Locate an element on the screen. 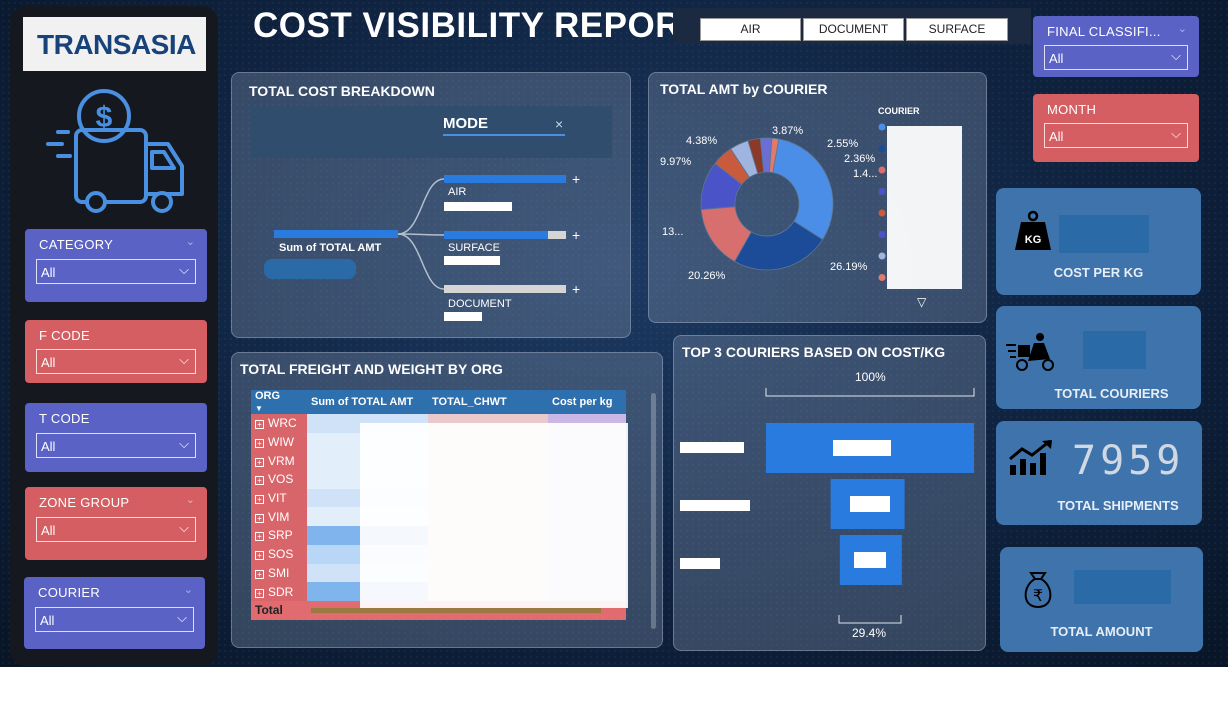 Image resolution: width=1228 pixels, height=702 pixels. courier-slicer: COURIER ⌄ All ⌵ is located at coordinates (114, 613).